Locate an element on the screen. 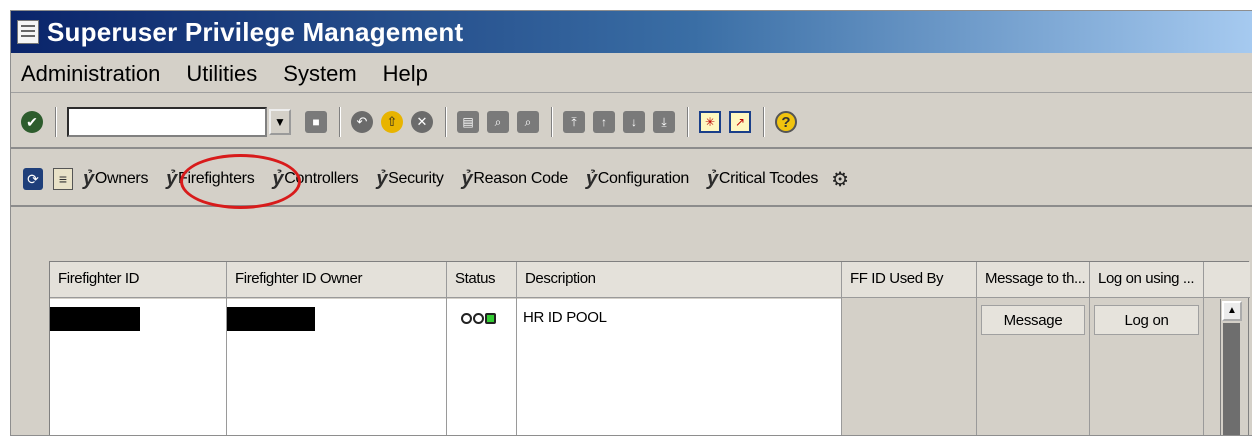 This screenshot has width=1252, height=438. find-icon: ⌕ is located at coordinates (498, 122).